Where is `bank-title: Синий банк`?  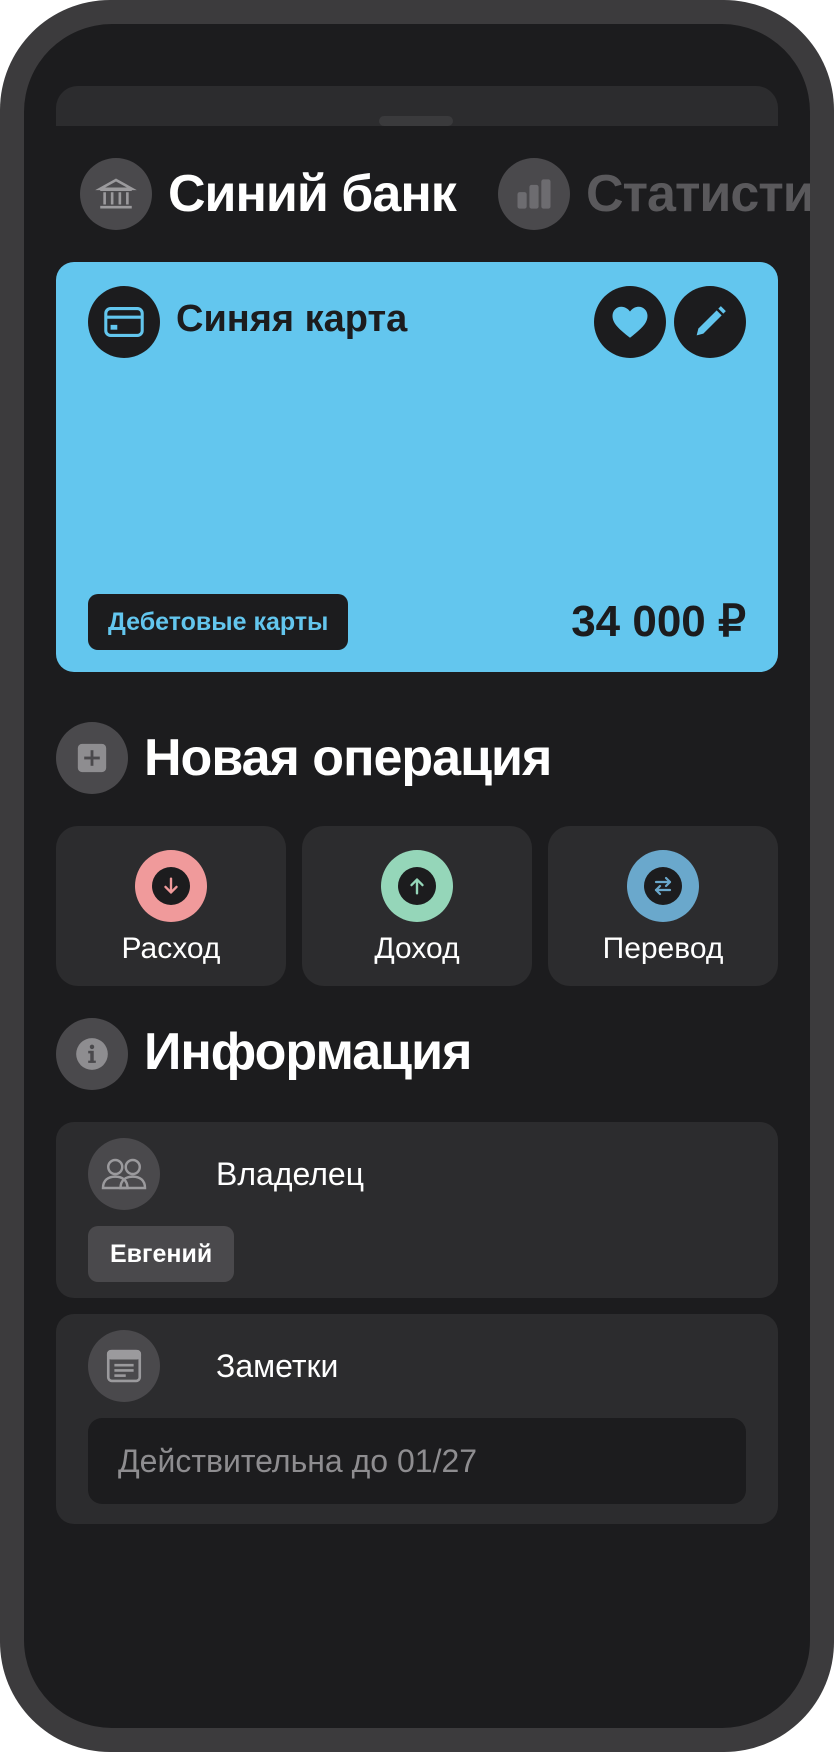 bank-title: Синий банк is located at coordinates (312, 194).